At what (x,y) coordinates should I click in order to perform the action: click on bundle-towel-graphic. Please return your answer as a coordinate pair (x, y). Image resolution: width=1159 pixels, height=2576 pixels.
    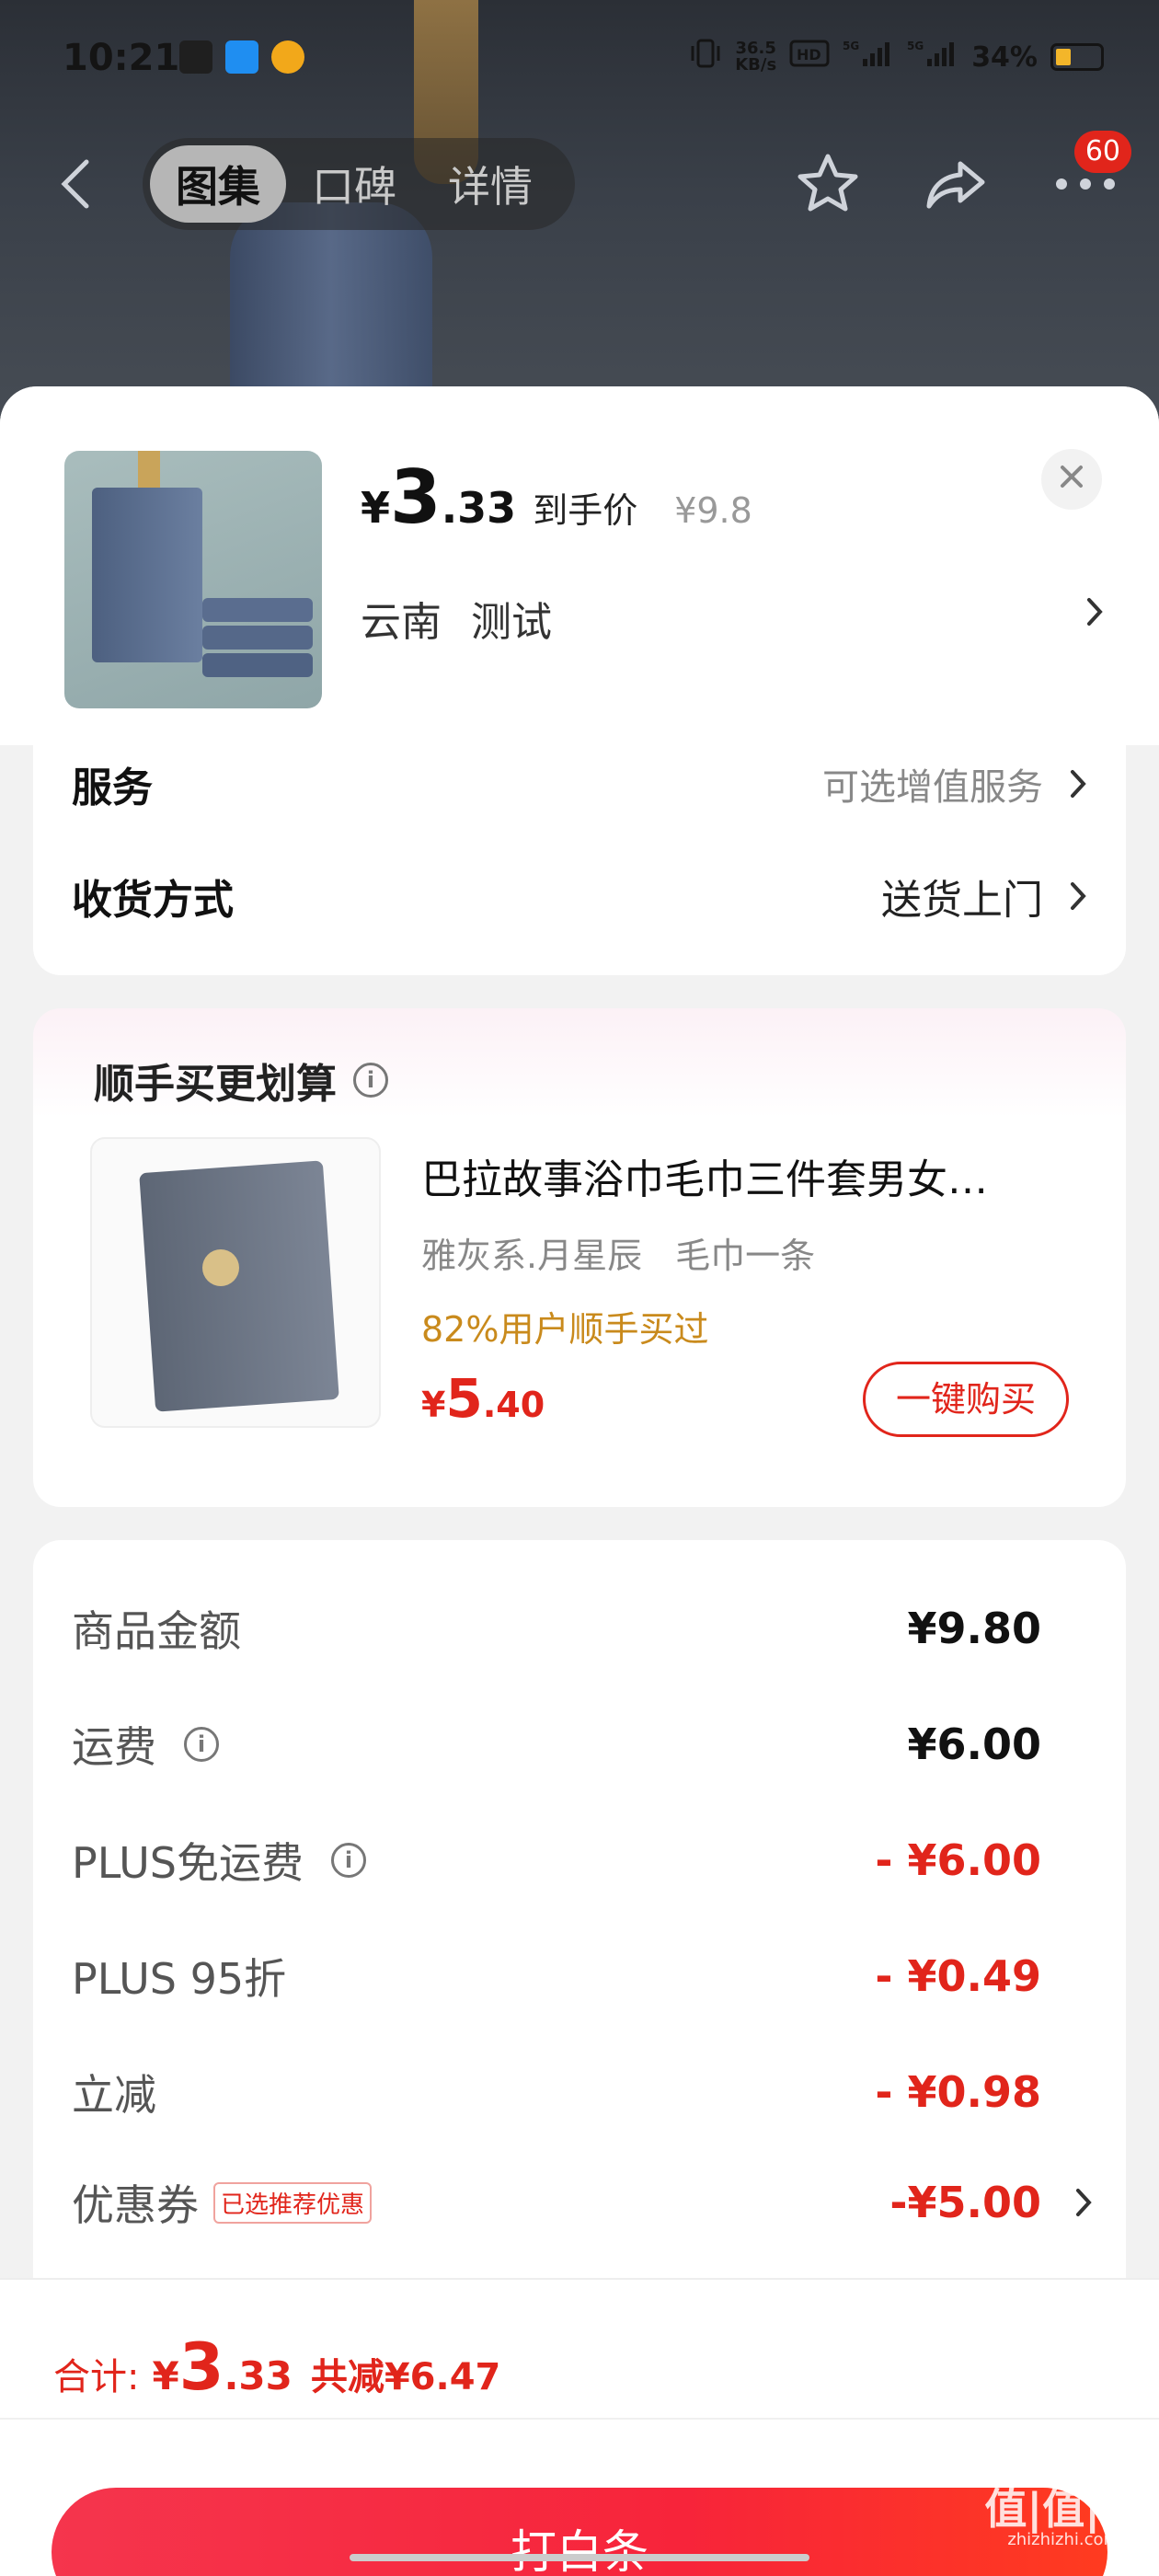
    Looking at the image, I should click on (239, 1286).